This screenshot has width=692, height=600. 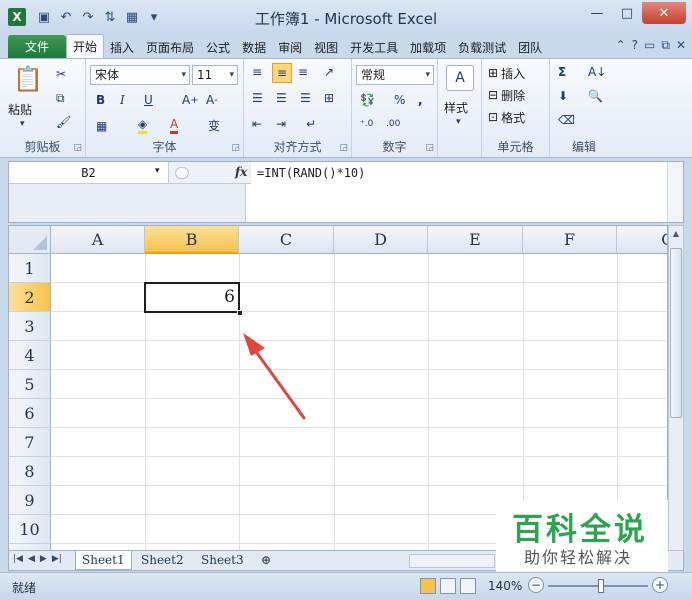 What do you see at coordinates (475, 240) in the screenshot?
I see `column-header-e: E` at bounding box center [475, 240].